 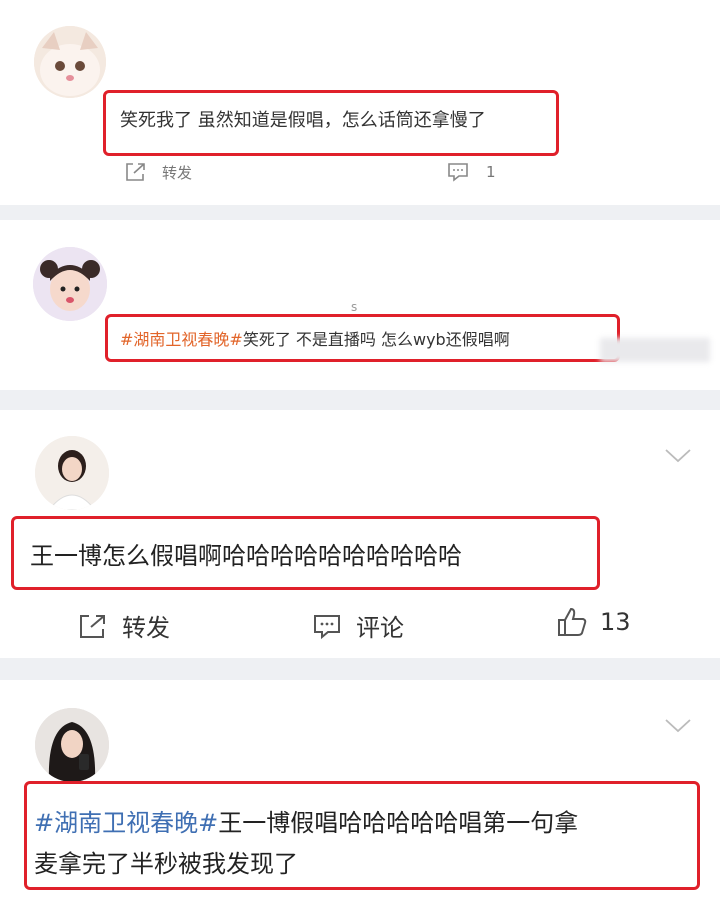 What do you see at coordinates (246, 556) in the screenshot?
I see `post-text: 王一博怎么假唱啊哈哈哈哈哈哈哈哈哈哈` at bounding box center [246, 556].